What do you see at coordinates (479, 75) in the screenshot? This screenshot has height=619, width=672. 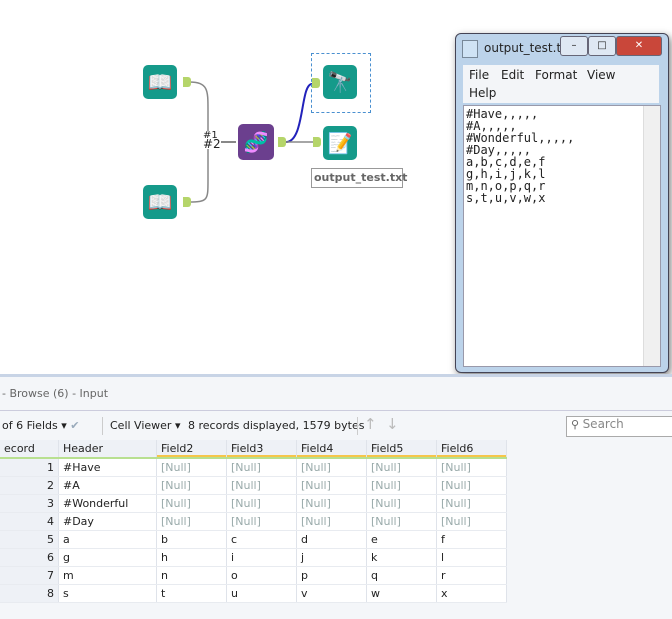 I see `menu-file: File` at bounding box center [479, 75].